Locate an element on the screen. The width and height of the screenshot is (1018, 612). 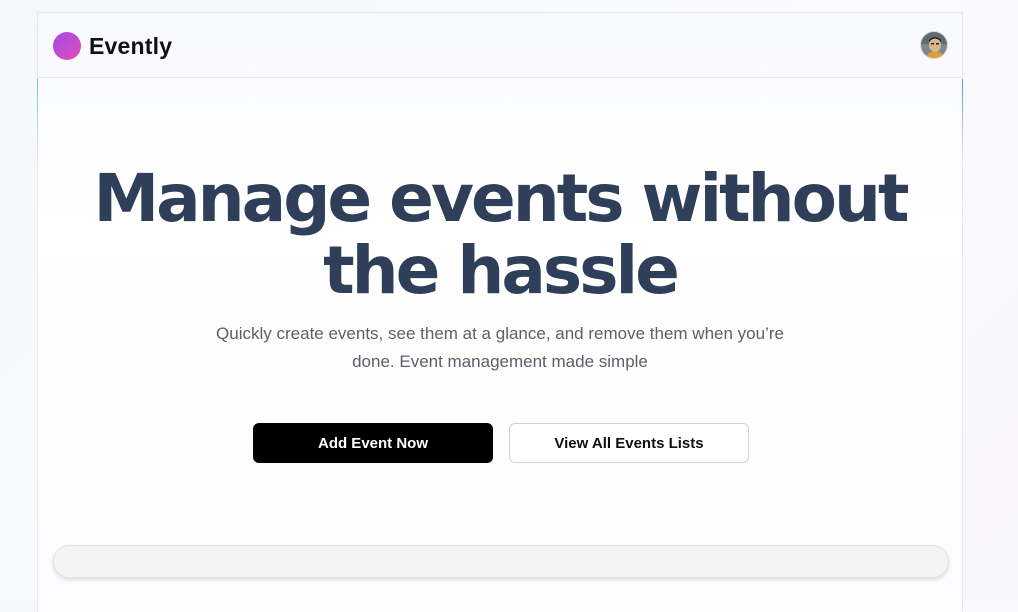
brand-logo-link: Evently is located at coordinates (112, 46).